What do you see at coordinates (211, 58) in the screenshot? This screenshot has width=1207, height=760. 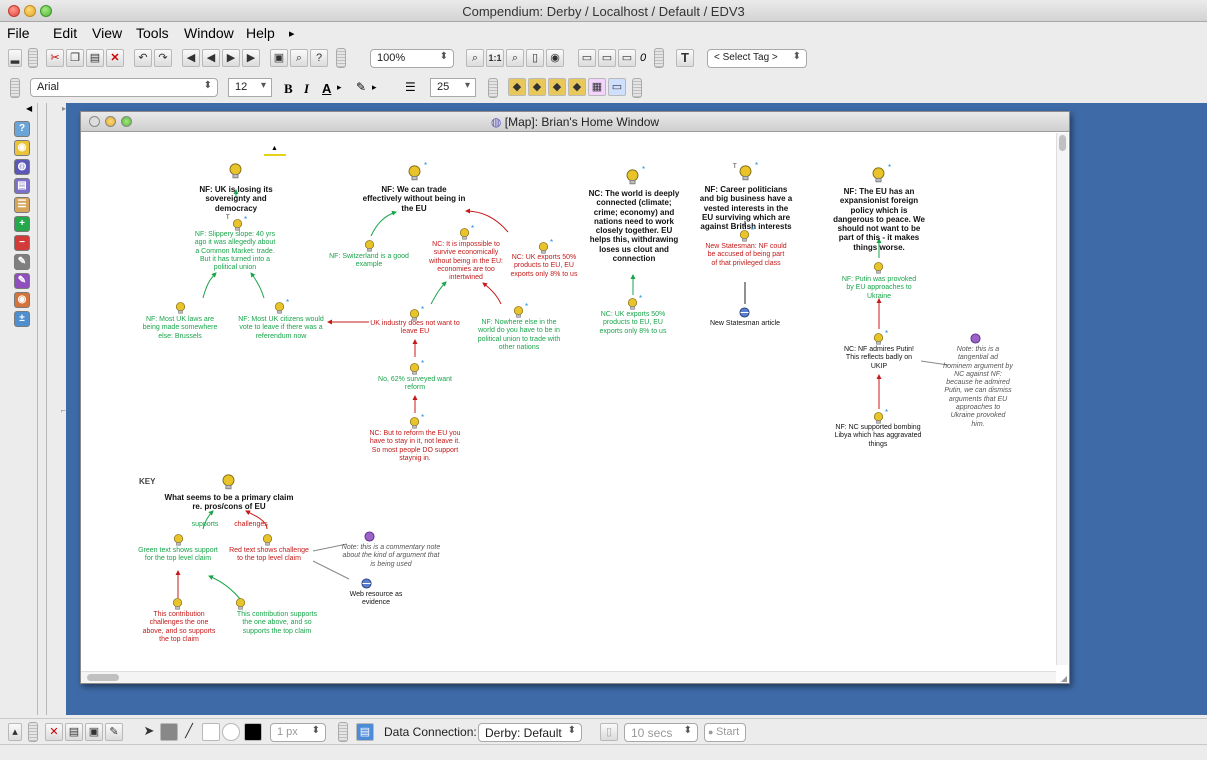 I see `history-back-icon: ◀` at bounding box center [211, 58].